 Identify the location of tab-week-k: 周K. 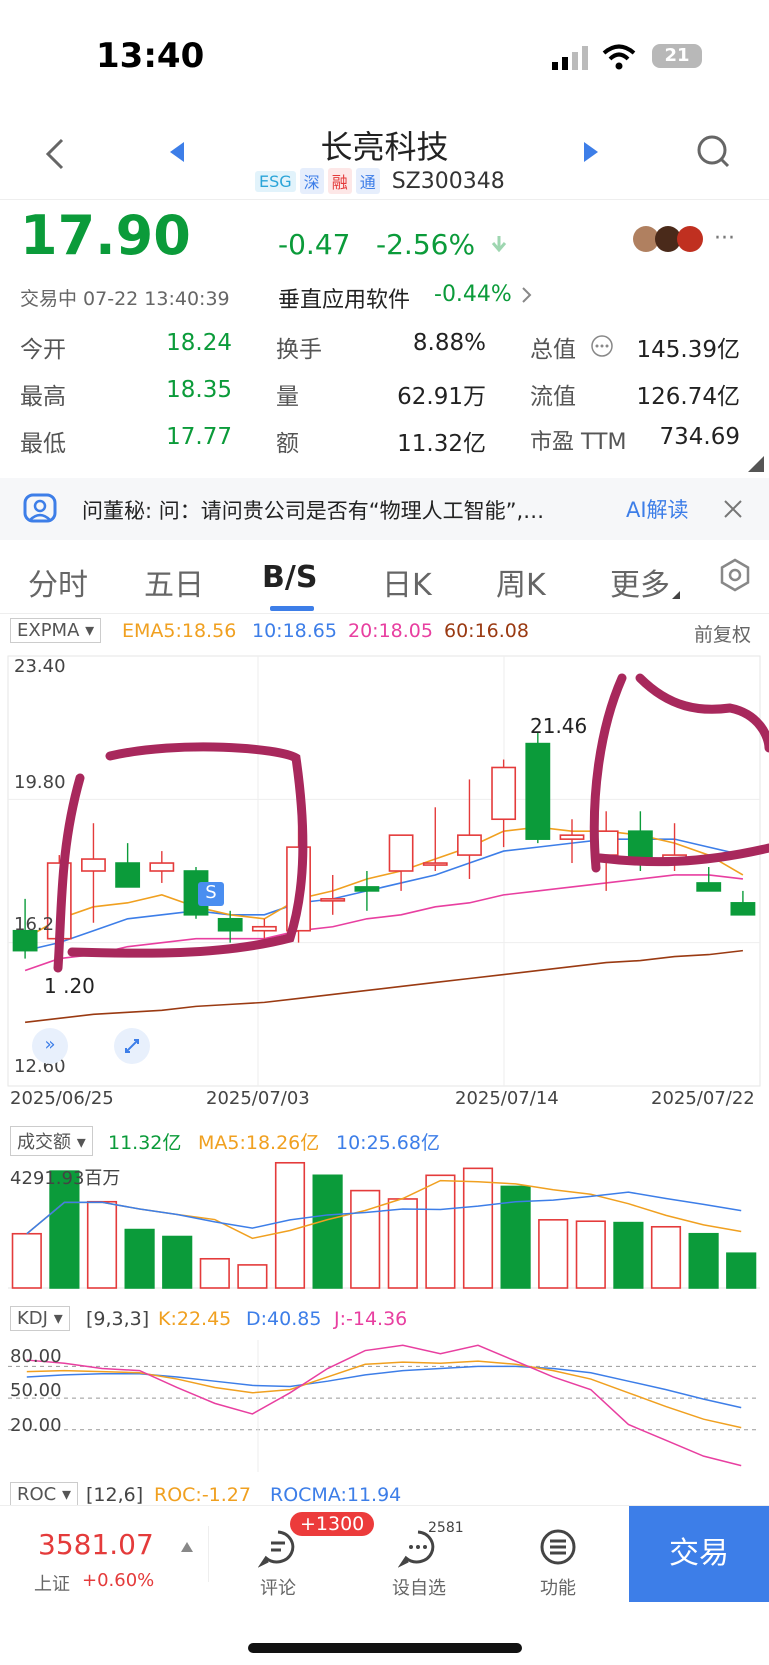
(521, 582).